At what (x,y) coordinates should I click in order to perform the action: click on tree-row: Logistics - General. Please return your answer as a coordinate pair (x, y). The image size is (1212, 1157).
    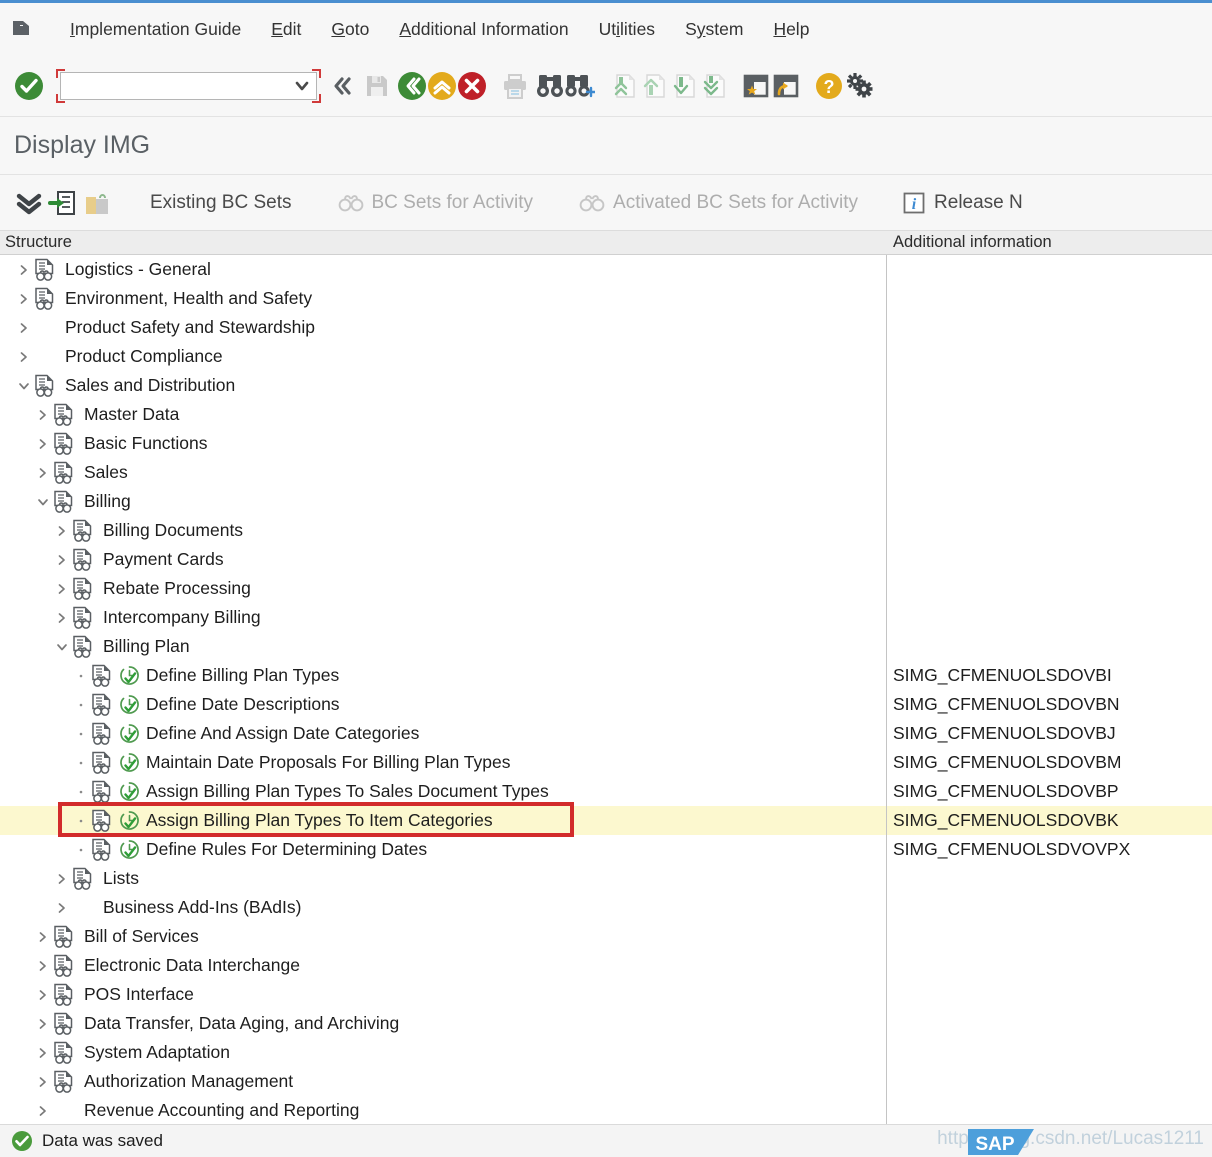
    Looking at the image, I should click on (606, 269).